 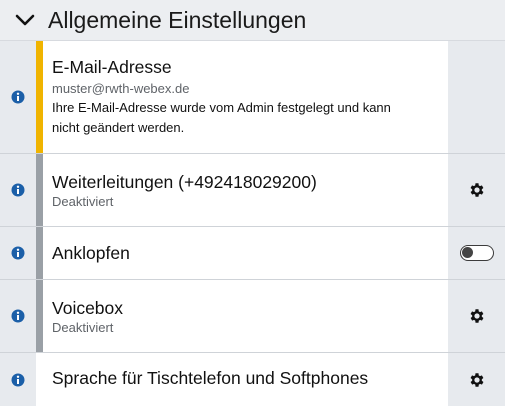 I want to click on section-title: Allgemeine Einstellungen, so click(x=177, y=19).